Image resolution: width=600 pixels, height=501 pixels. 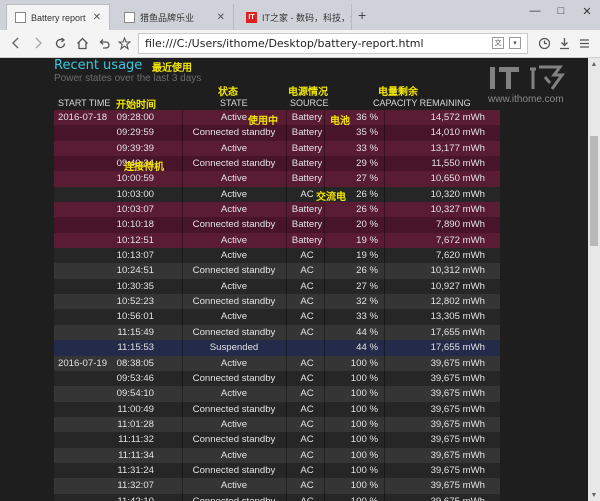 What do you see at coordinates (340, 121) in the screenshot?
I see `annotation-battery: 电池` at bounding box center [340, 121].